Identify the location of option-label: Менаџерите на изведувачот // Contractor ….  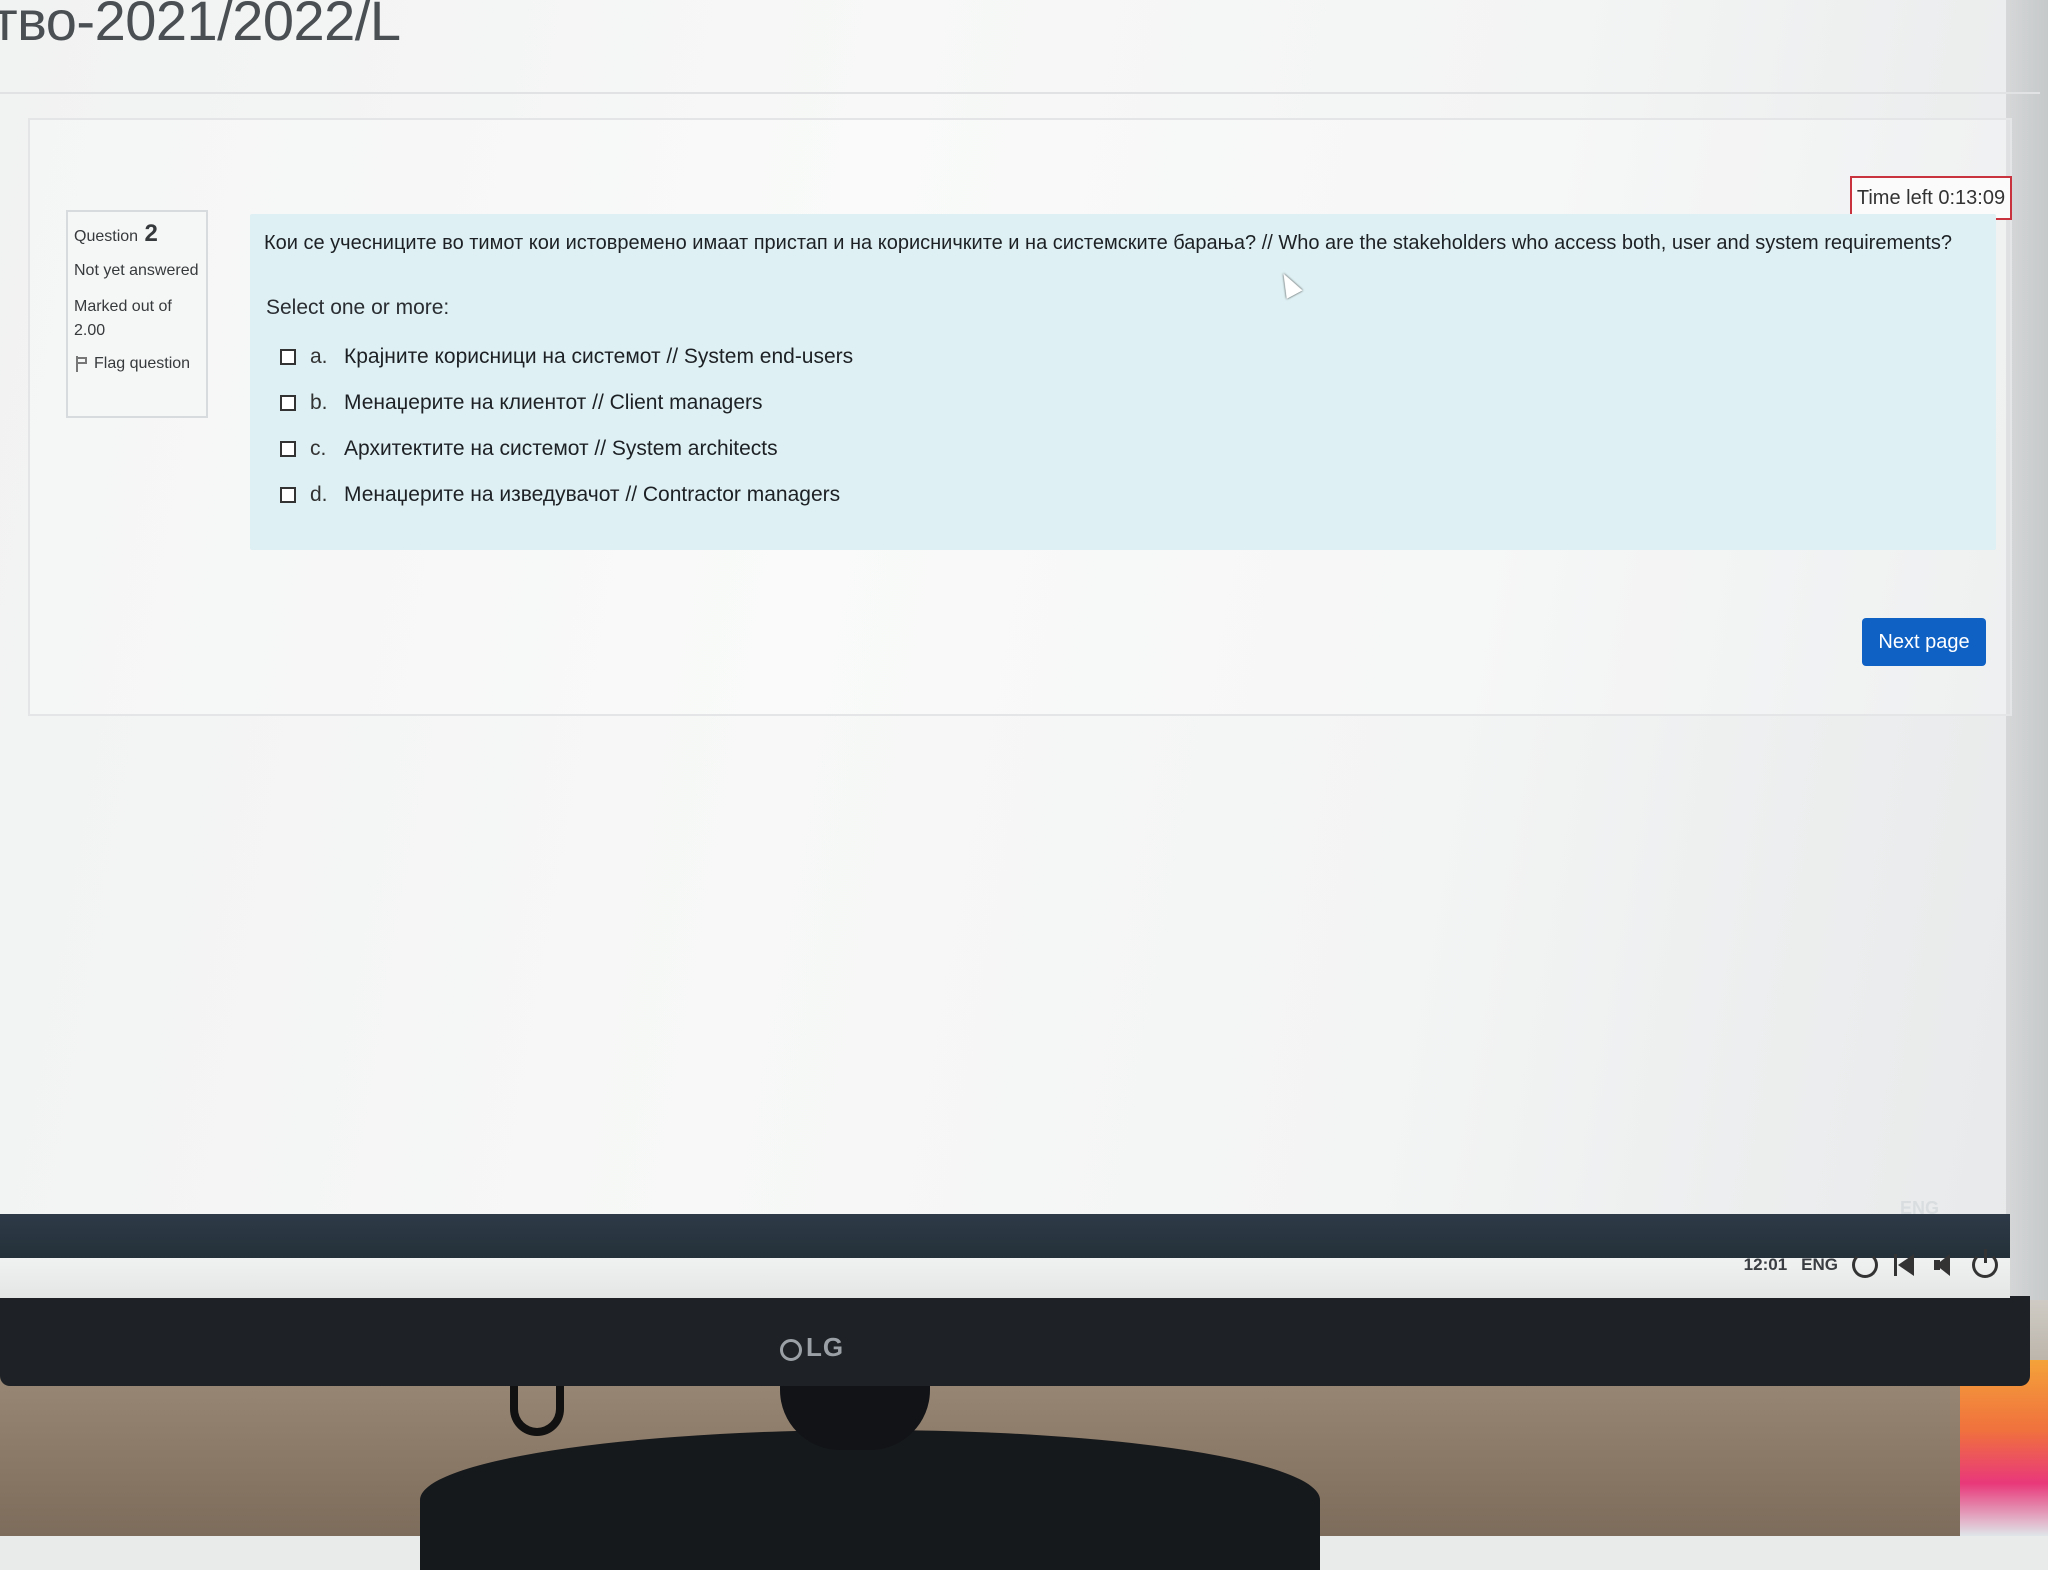
(592, 494).